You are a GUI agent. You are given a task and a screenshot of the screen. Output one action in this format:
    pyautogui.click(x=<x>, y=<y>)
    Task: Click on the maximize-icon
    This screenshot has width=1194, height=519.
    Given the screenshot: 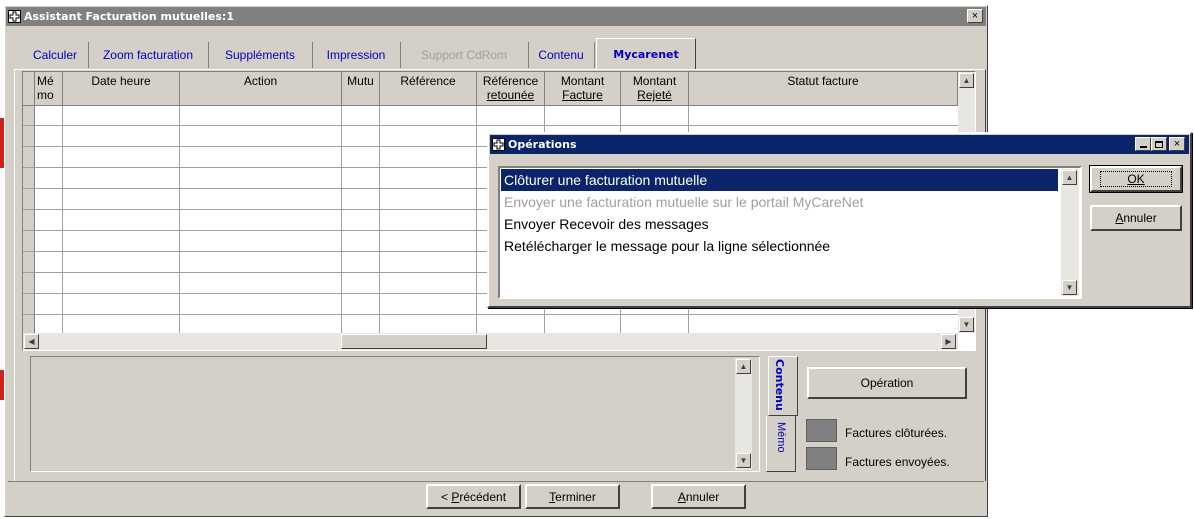 What is the action you would take?
    pyautogui.click(x=1159, y=144)
    